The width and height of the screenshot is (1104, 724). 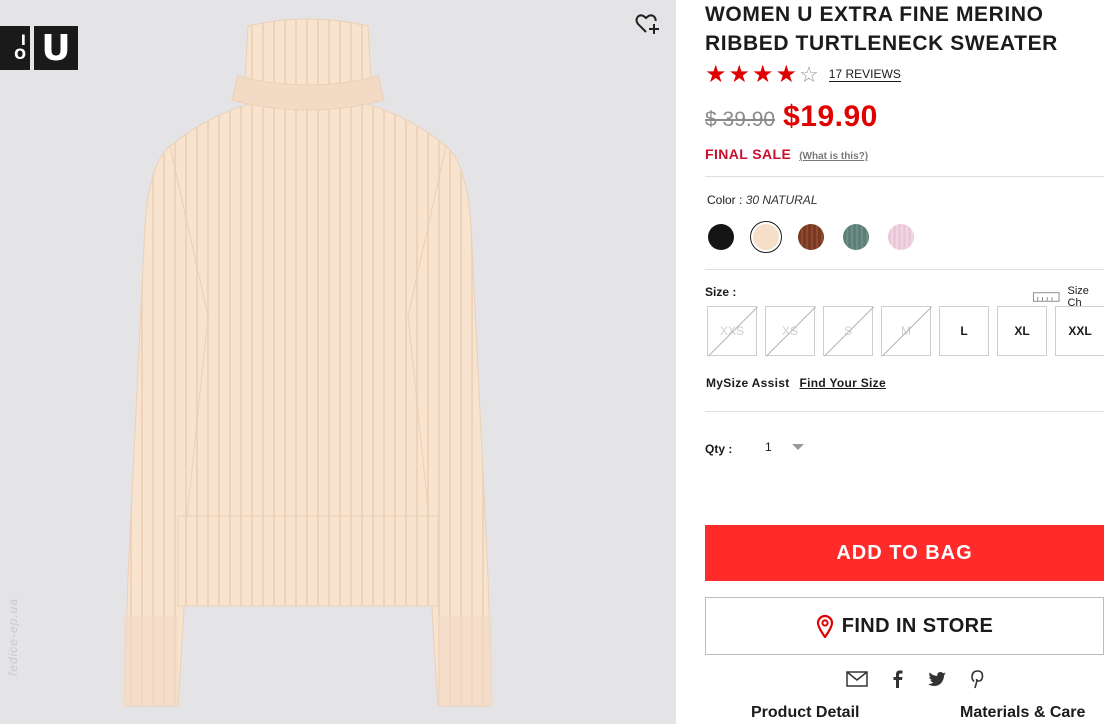 I want to click on color-swatches, so click(x=811, y=237).